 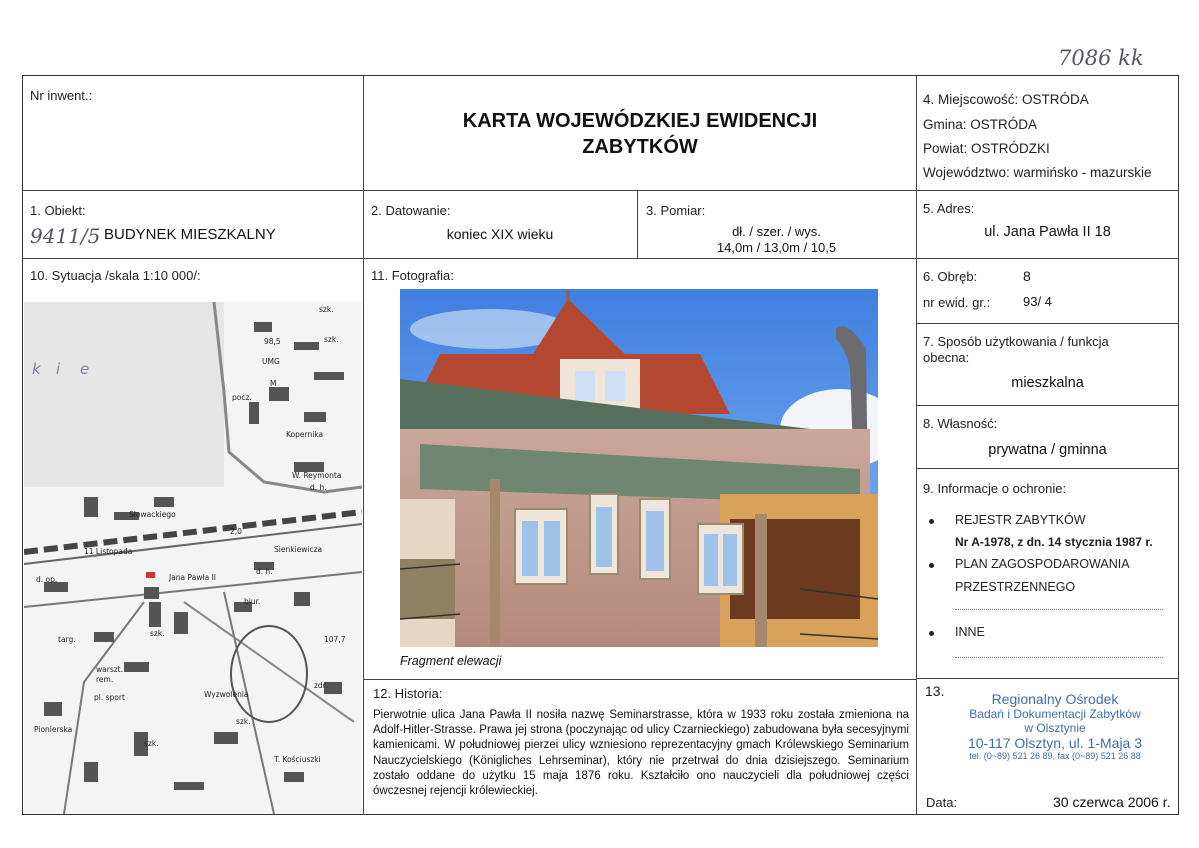 What do you see at coordinates (1006, 99) in the screenshot?
I see `place-label: 4. Miejscowość: OSTRÓDA` at bounding box center [1006, 99].